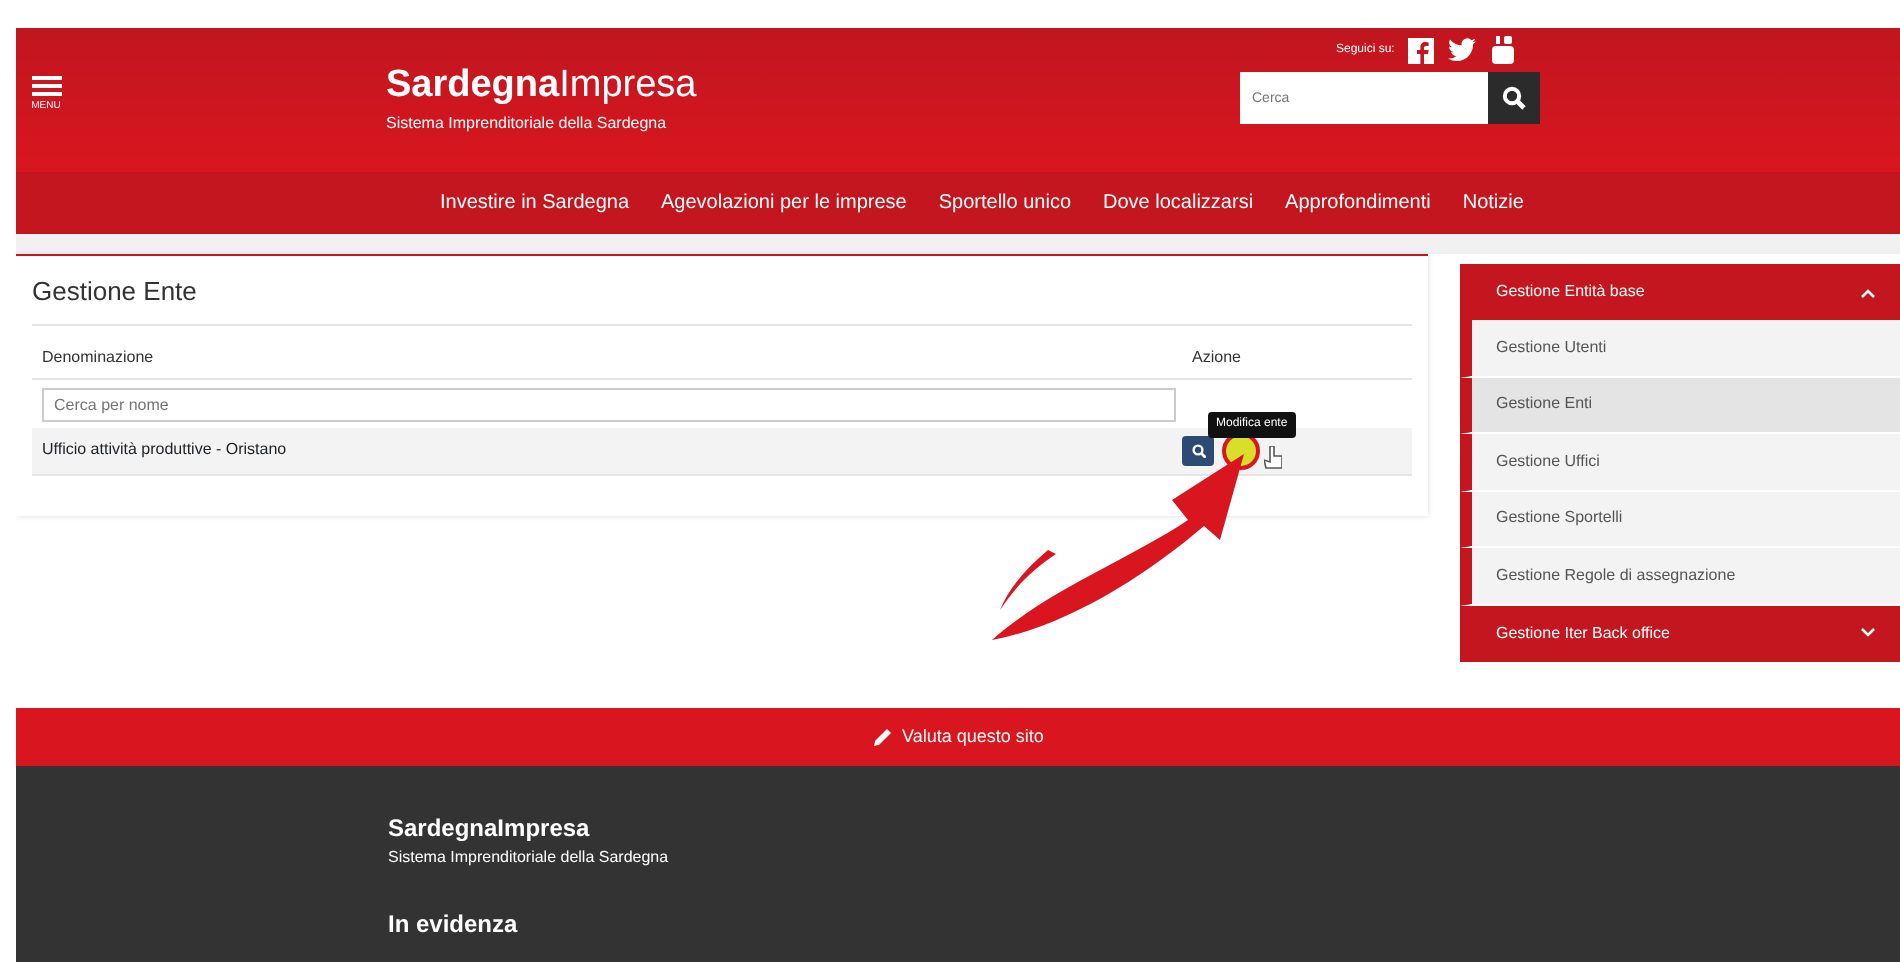  What do you see at coordinates (1178, 203) in the screenshot?
I see `nav-link: Dove localizzarsi` at bounding box center [1178, 203].